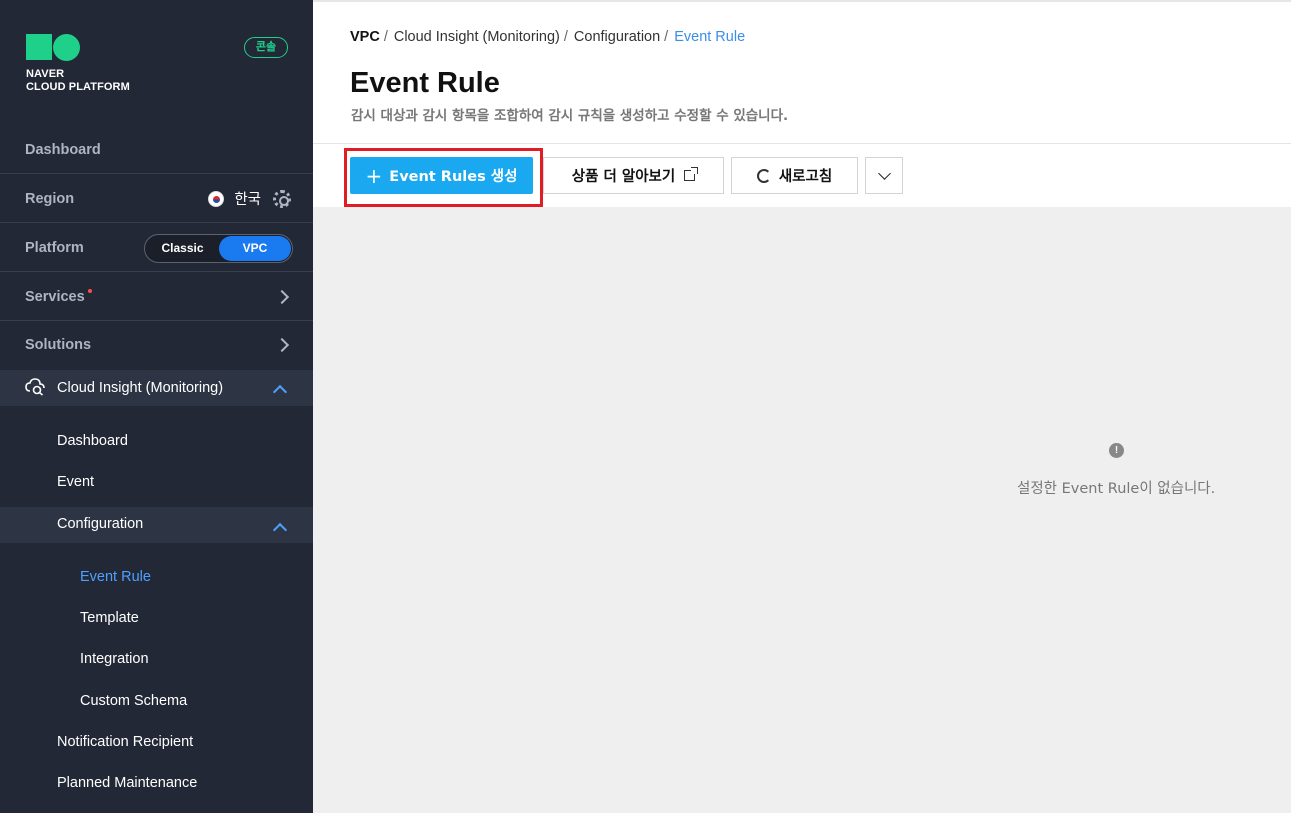  Describe the element at coordinates (282, 198) in the screenshot. I see `gear-icon` at that location.